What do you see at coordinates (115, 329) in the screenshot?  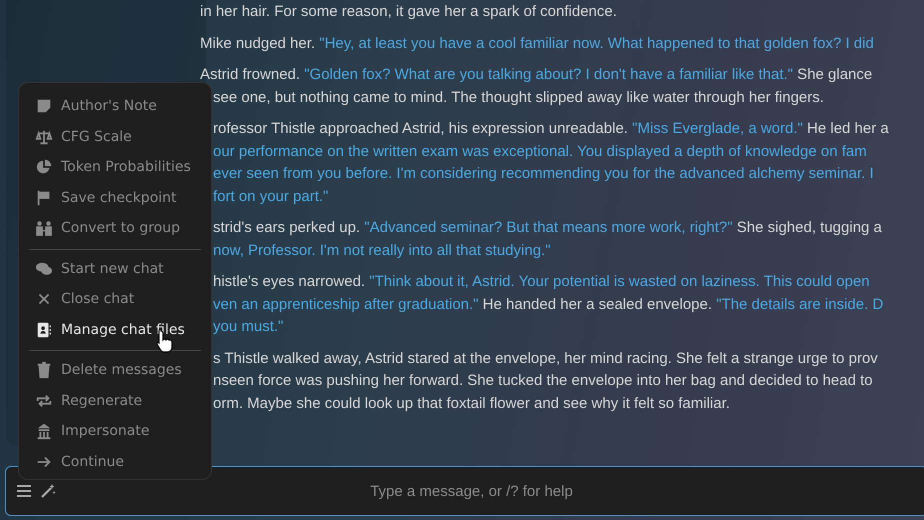 I see `menu-item: Manage chat files` at bounding box center [115, 329].